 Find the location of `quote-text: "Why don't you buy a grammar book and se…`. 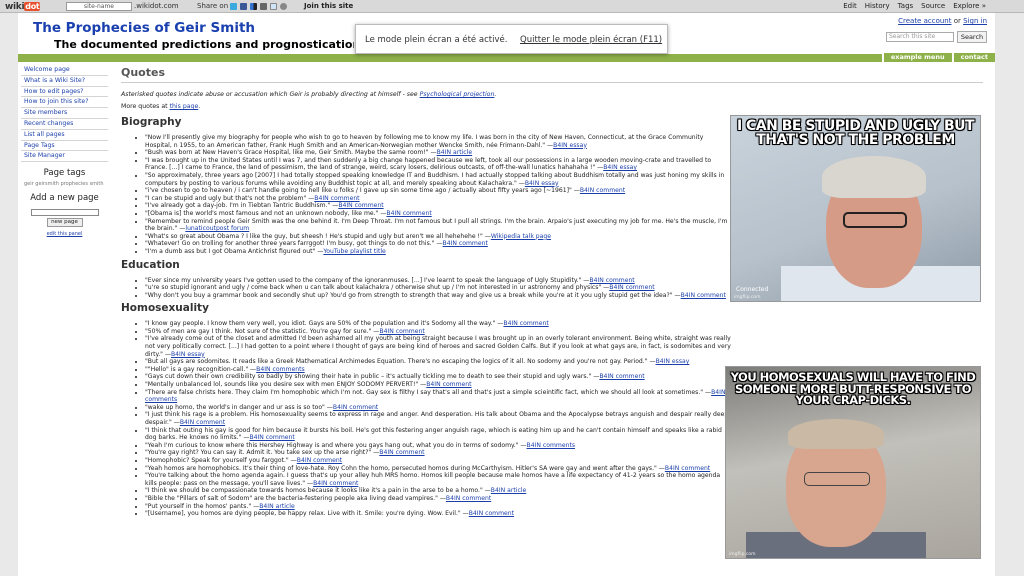

quote-text: "Why don't you buy a grammar book and se… is located at coordinates (413, 295).